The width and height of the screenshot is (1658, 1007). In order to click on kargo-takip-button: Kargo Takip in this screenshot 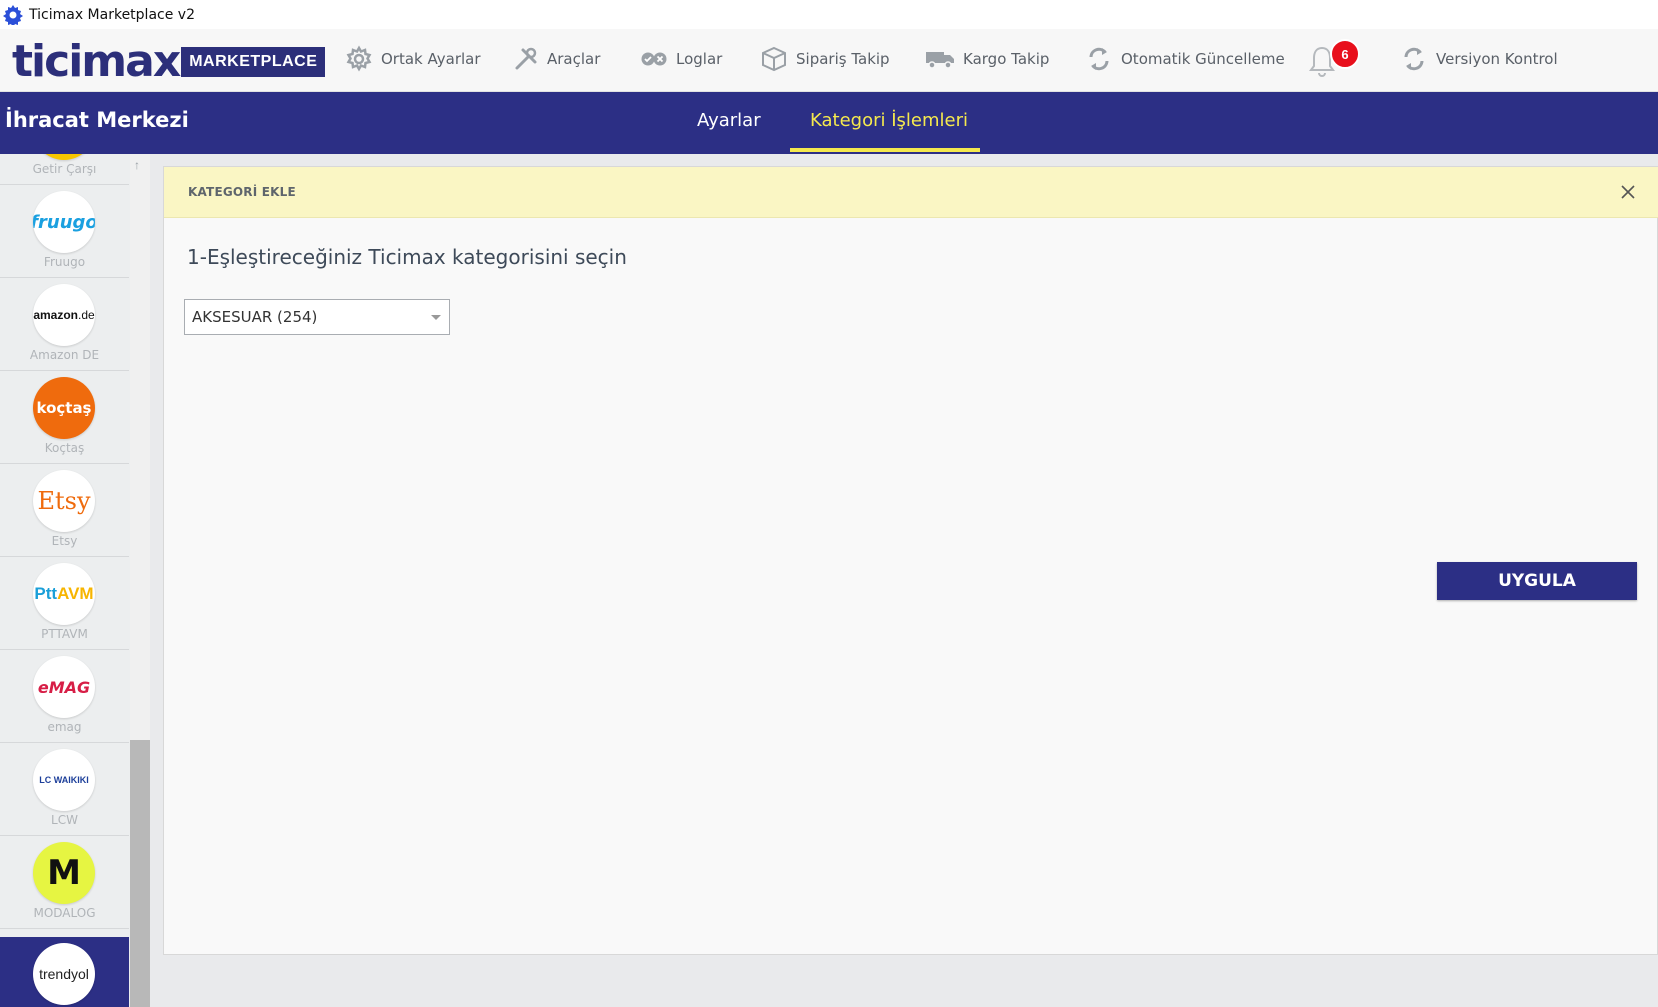, I will do `click(987, 59)`.